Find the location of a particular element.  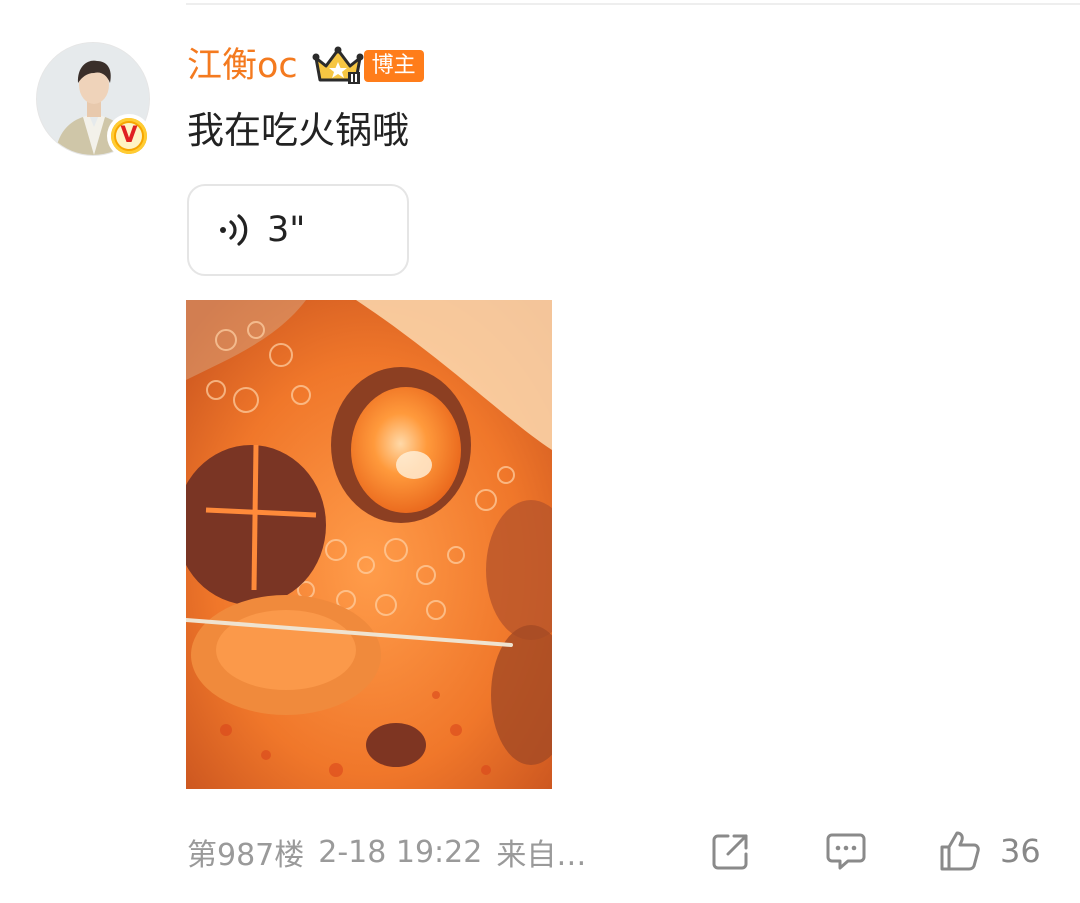

comment-button is located at coordinates (846, 851).